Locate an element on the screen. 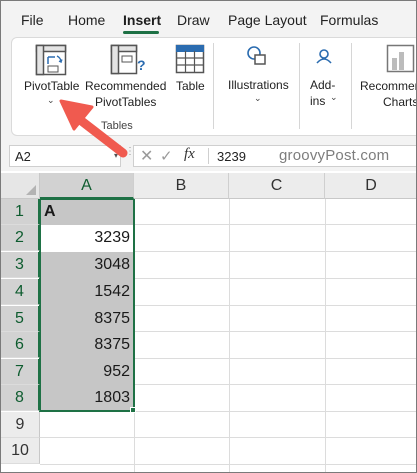  addins-icon is located at coordinates (324, 56).